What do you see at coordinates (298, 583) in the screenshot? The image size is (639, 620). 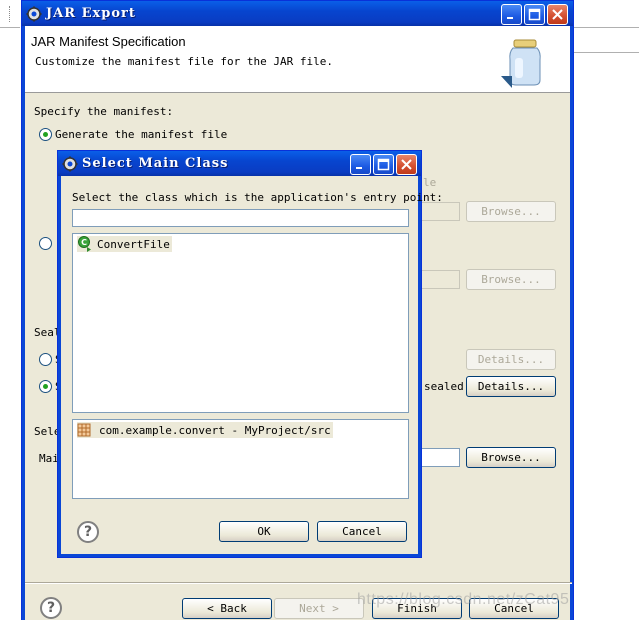 I see `footer-separator` at bounding box center [298, 583].